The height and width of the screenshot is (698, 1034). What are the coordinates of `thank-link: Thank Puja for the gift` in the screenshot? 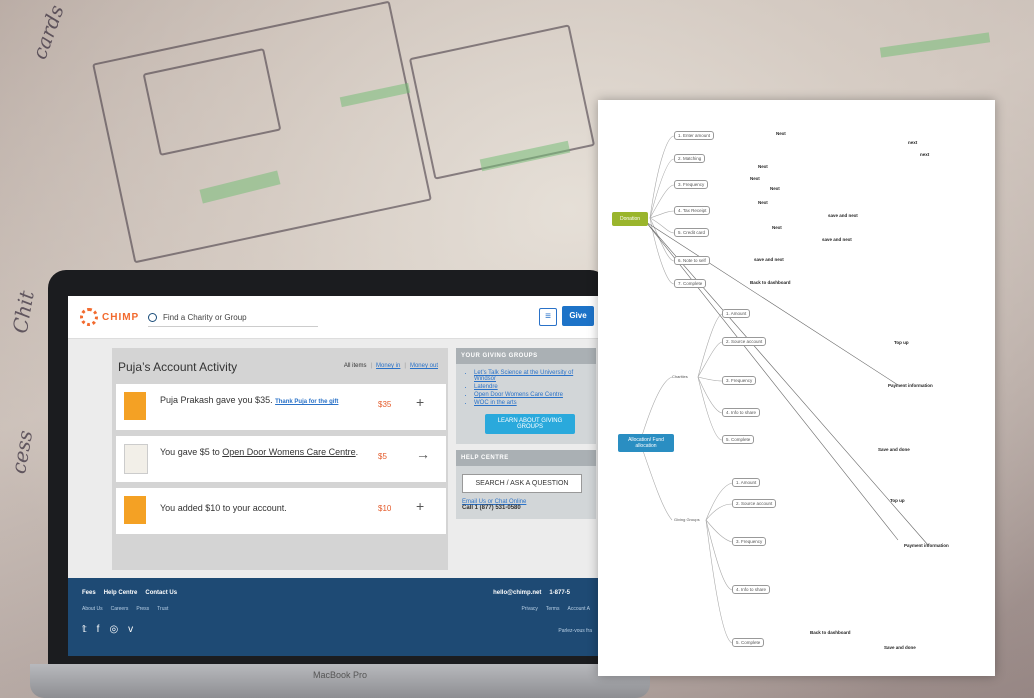 It's located at (306, 402).